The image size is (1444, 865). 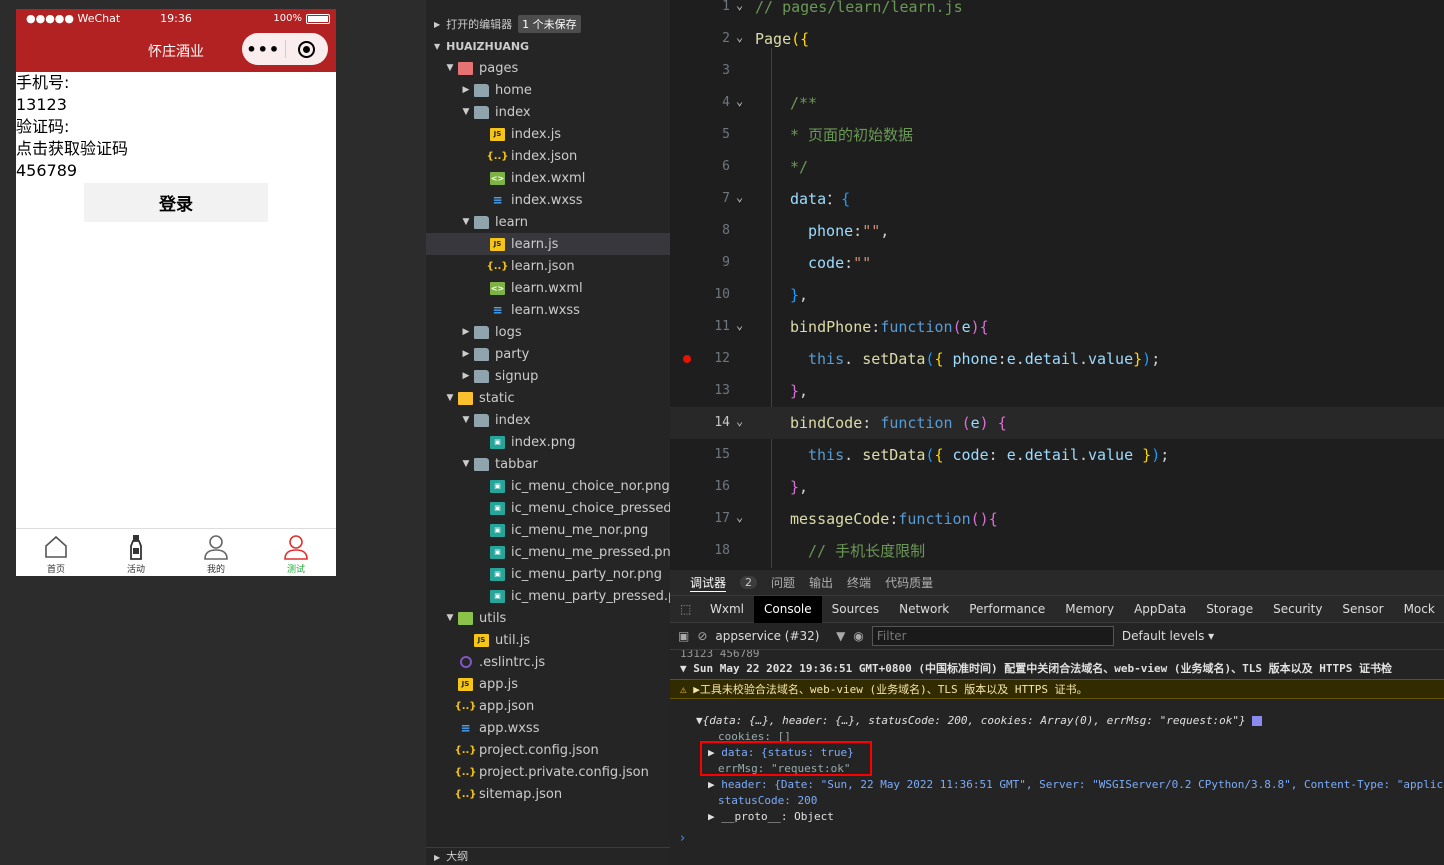 I want to click on tree-item: ▶ signup, so click(x=548, y=376).